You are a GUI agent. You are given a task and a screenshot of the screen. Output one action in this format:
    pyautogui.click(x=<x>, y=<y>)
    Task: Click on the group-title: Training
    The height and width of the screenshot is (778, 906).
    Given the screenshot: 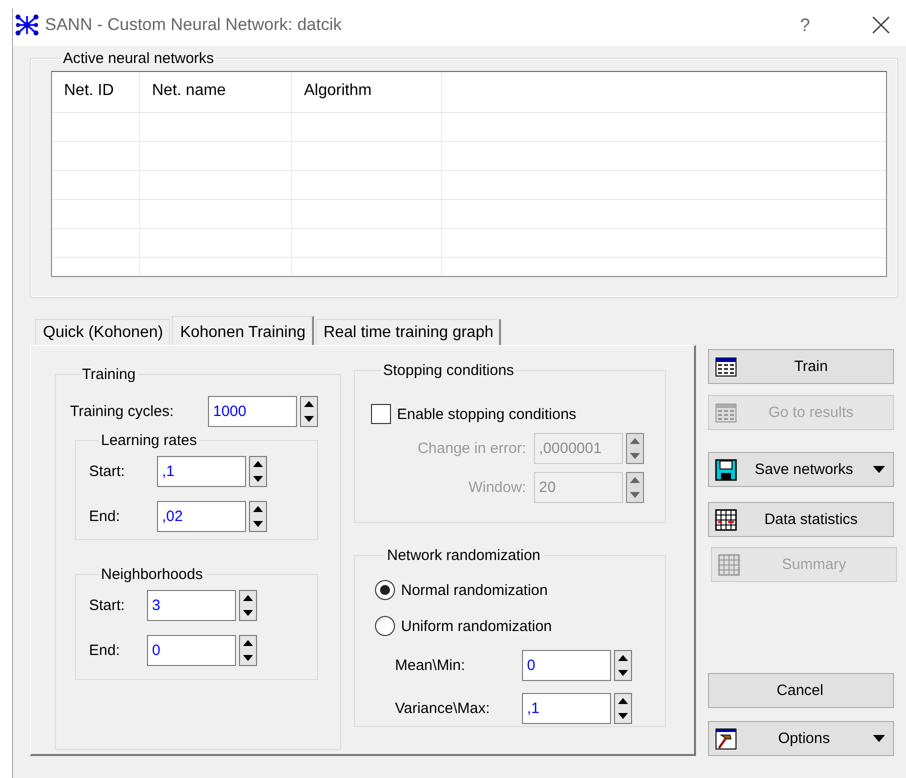 What is the action you would take?
    pyautogui.click(x=109, y=374)
    